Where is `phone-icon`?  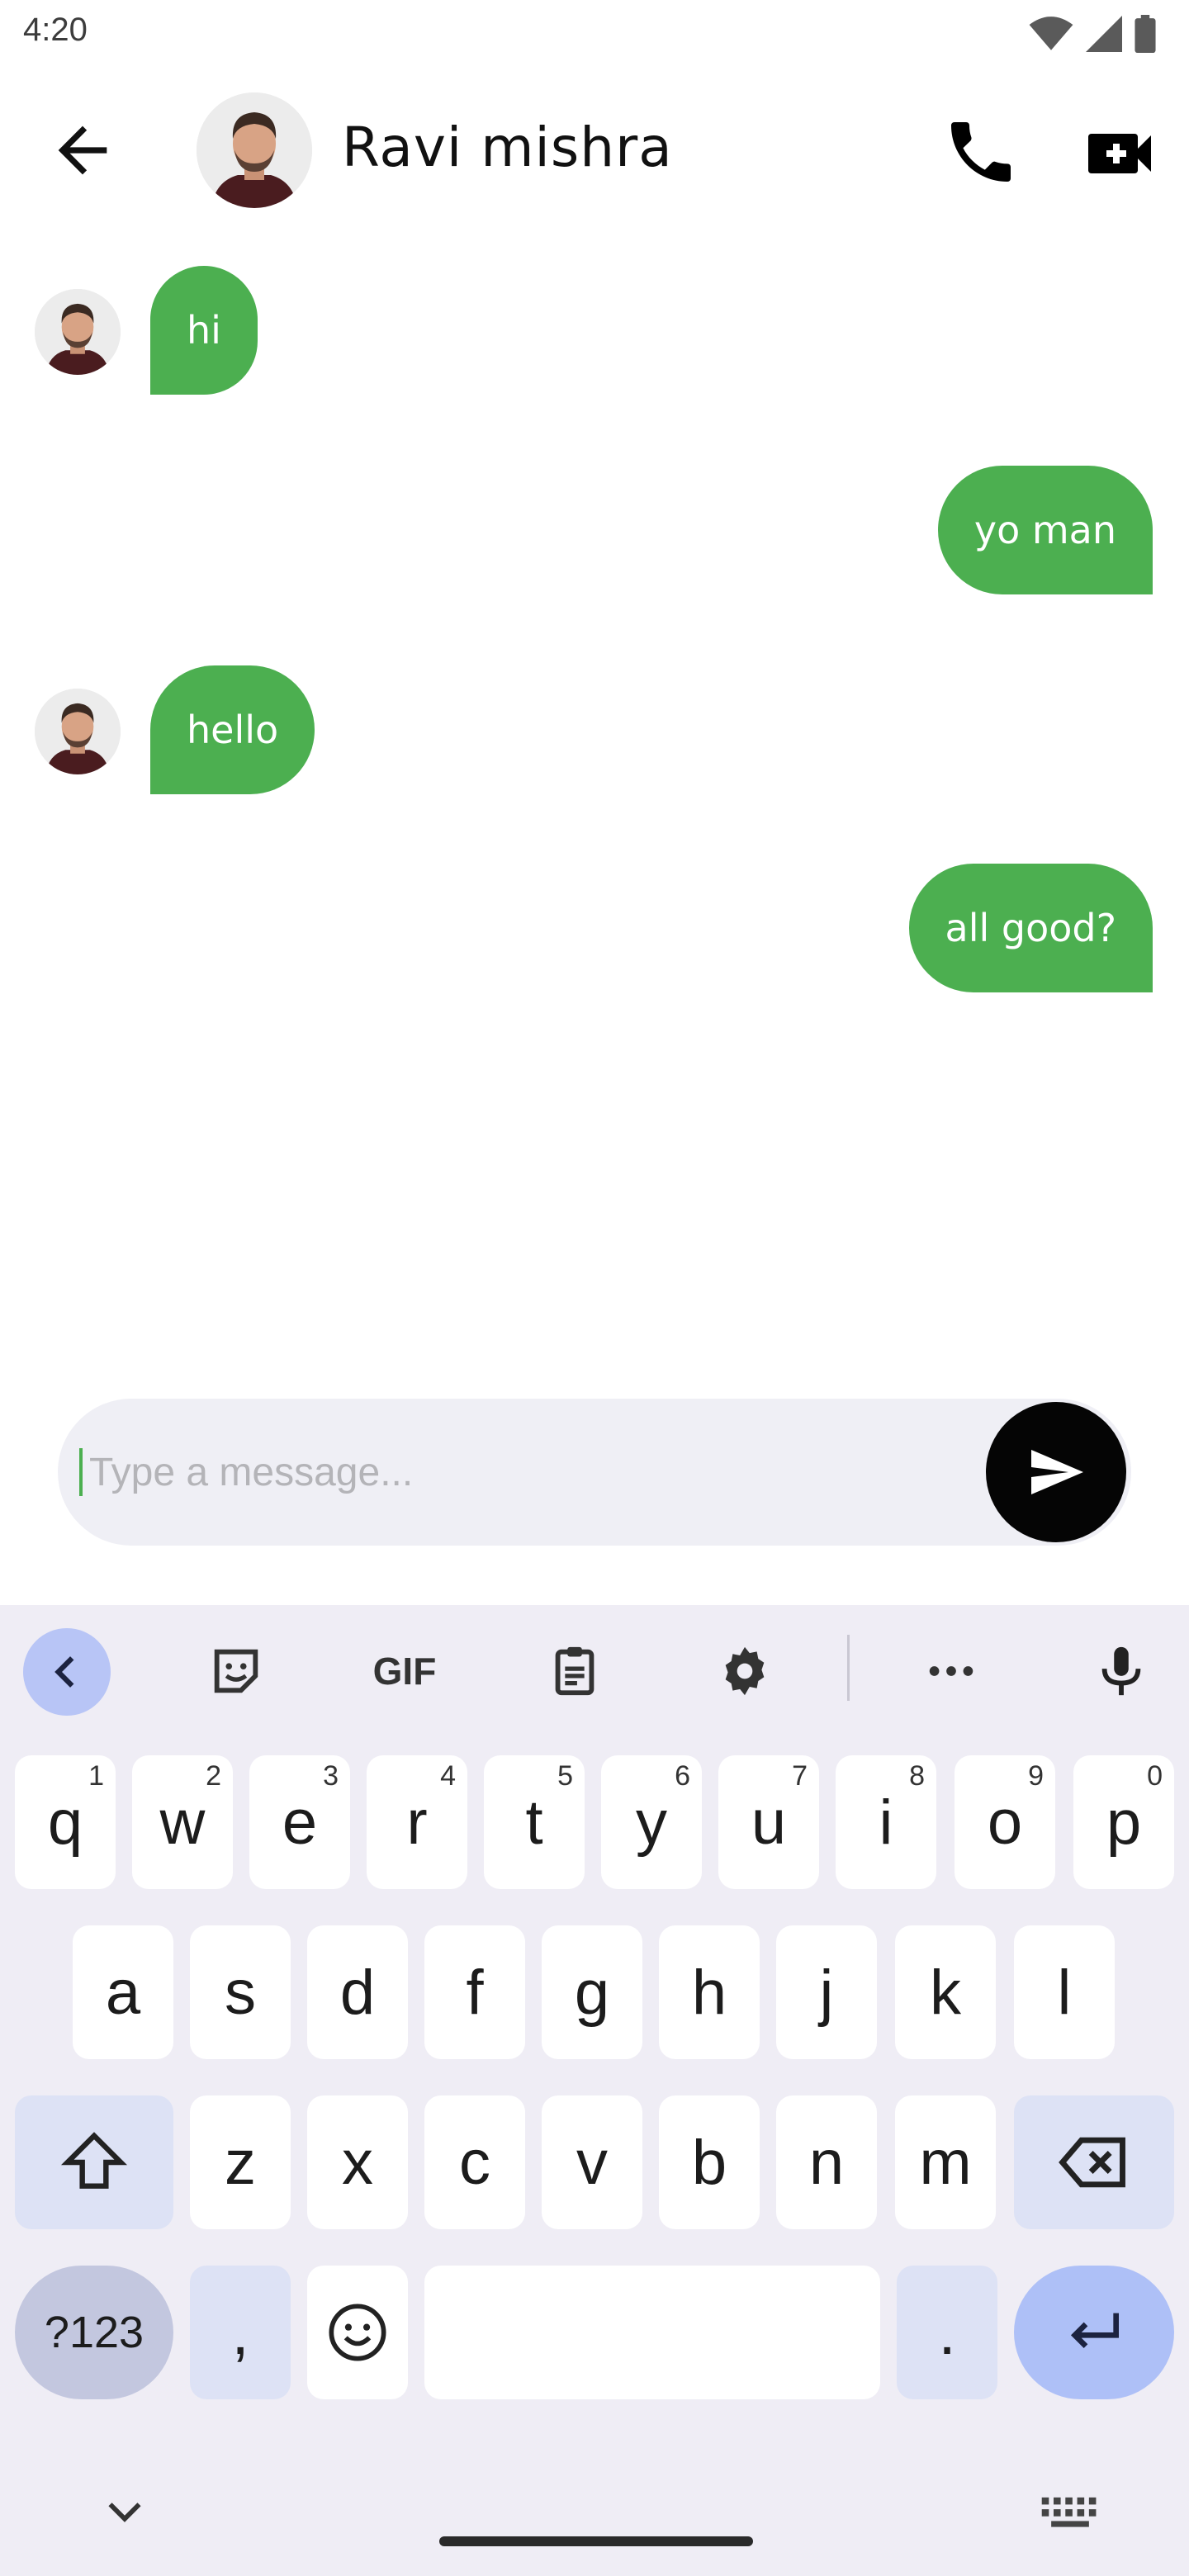
phone-icon is located at coordinates (981, 152).